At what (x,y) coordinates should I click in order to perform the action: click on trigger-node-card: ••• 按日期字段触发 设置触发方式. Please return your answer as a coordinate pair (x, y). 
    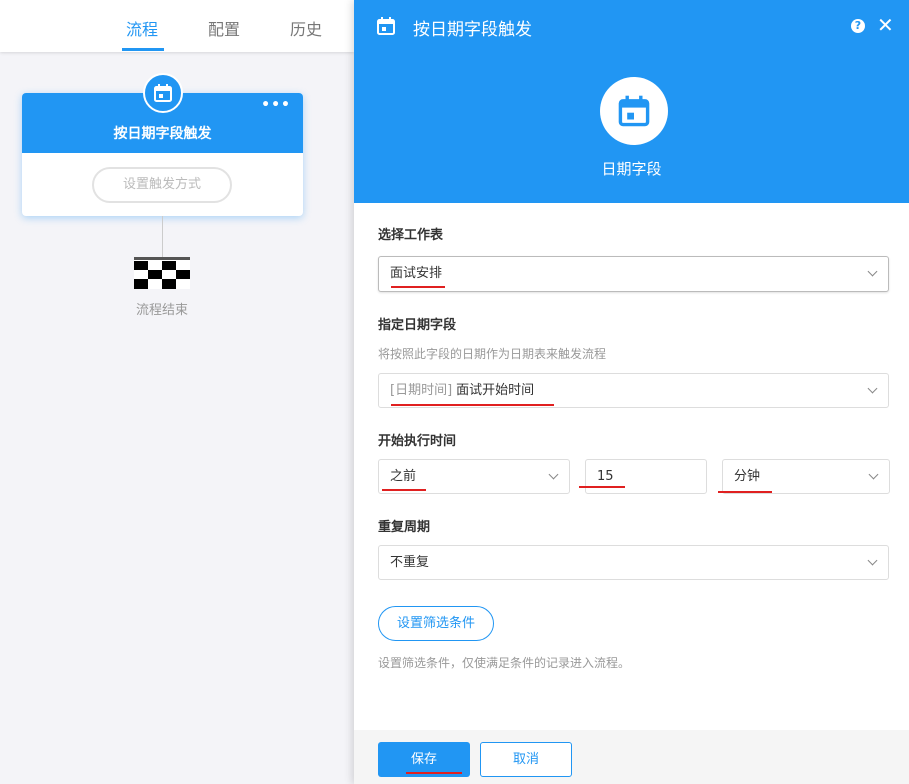
    Looking at the image, I should click on (162, 144).